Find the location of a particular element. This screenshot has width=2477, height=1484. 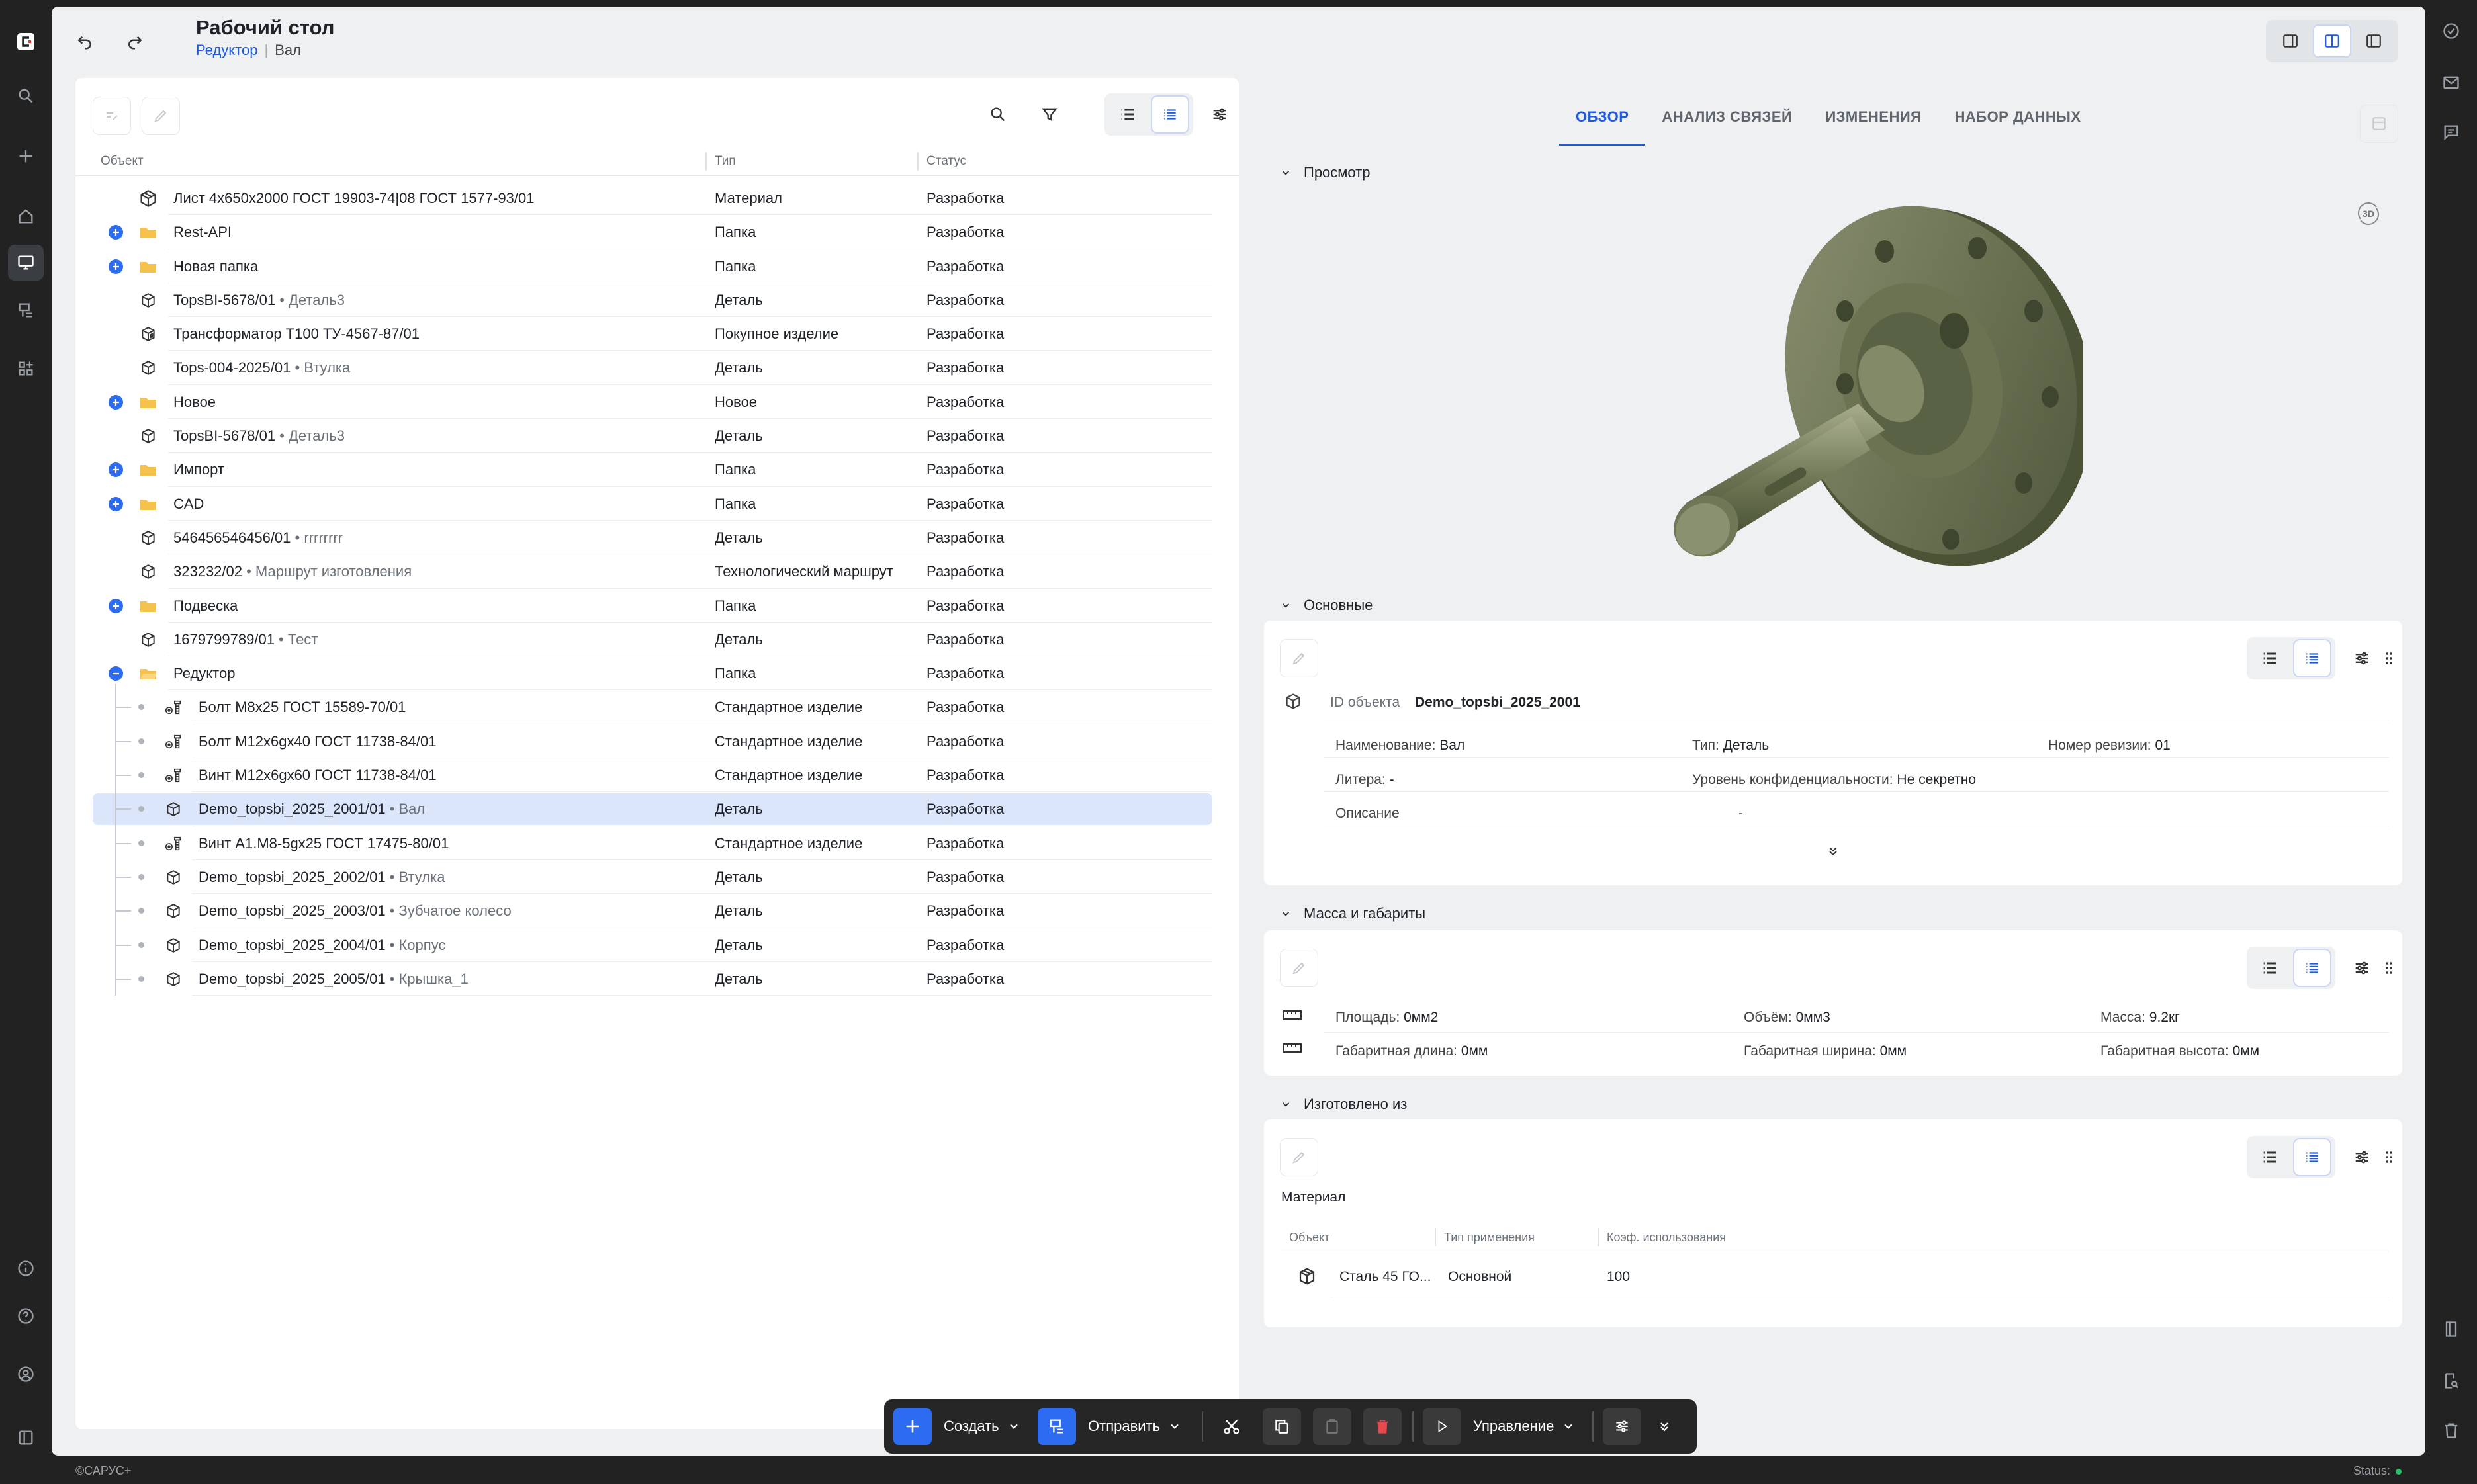

layout-right-panel-icon is located at coordinates (2374, 41).